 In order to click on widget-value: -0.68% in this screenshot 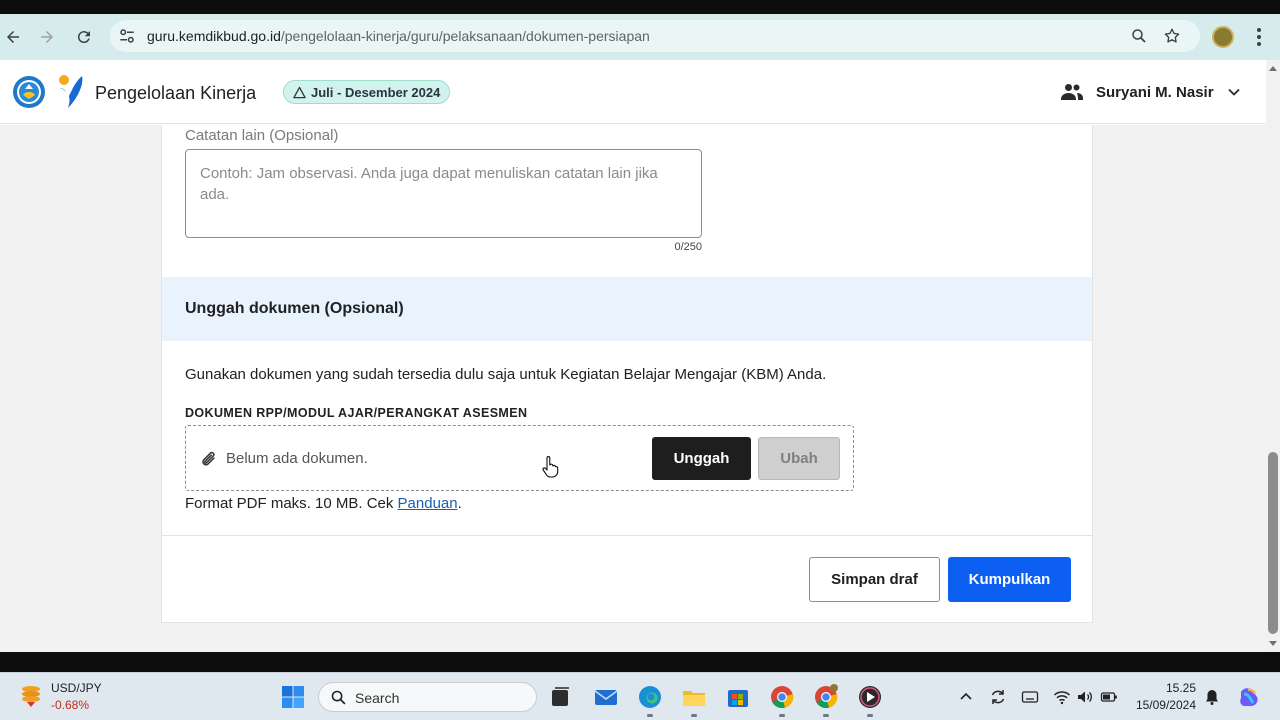, I will do `click(70, 705)`.